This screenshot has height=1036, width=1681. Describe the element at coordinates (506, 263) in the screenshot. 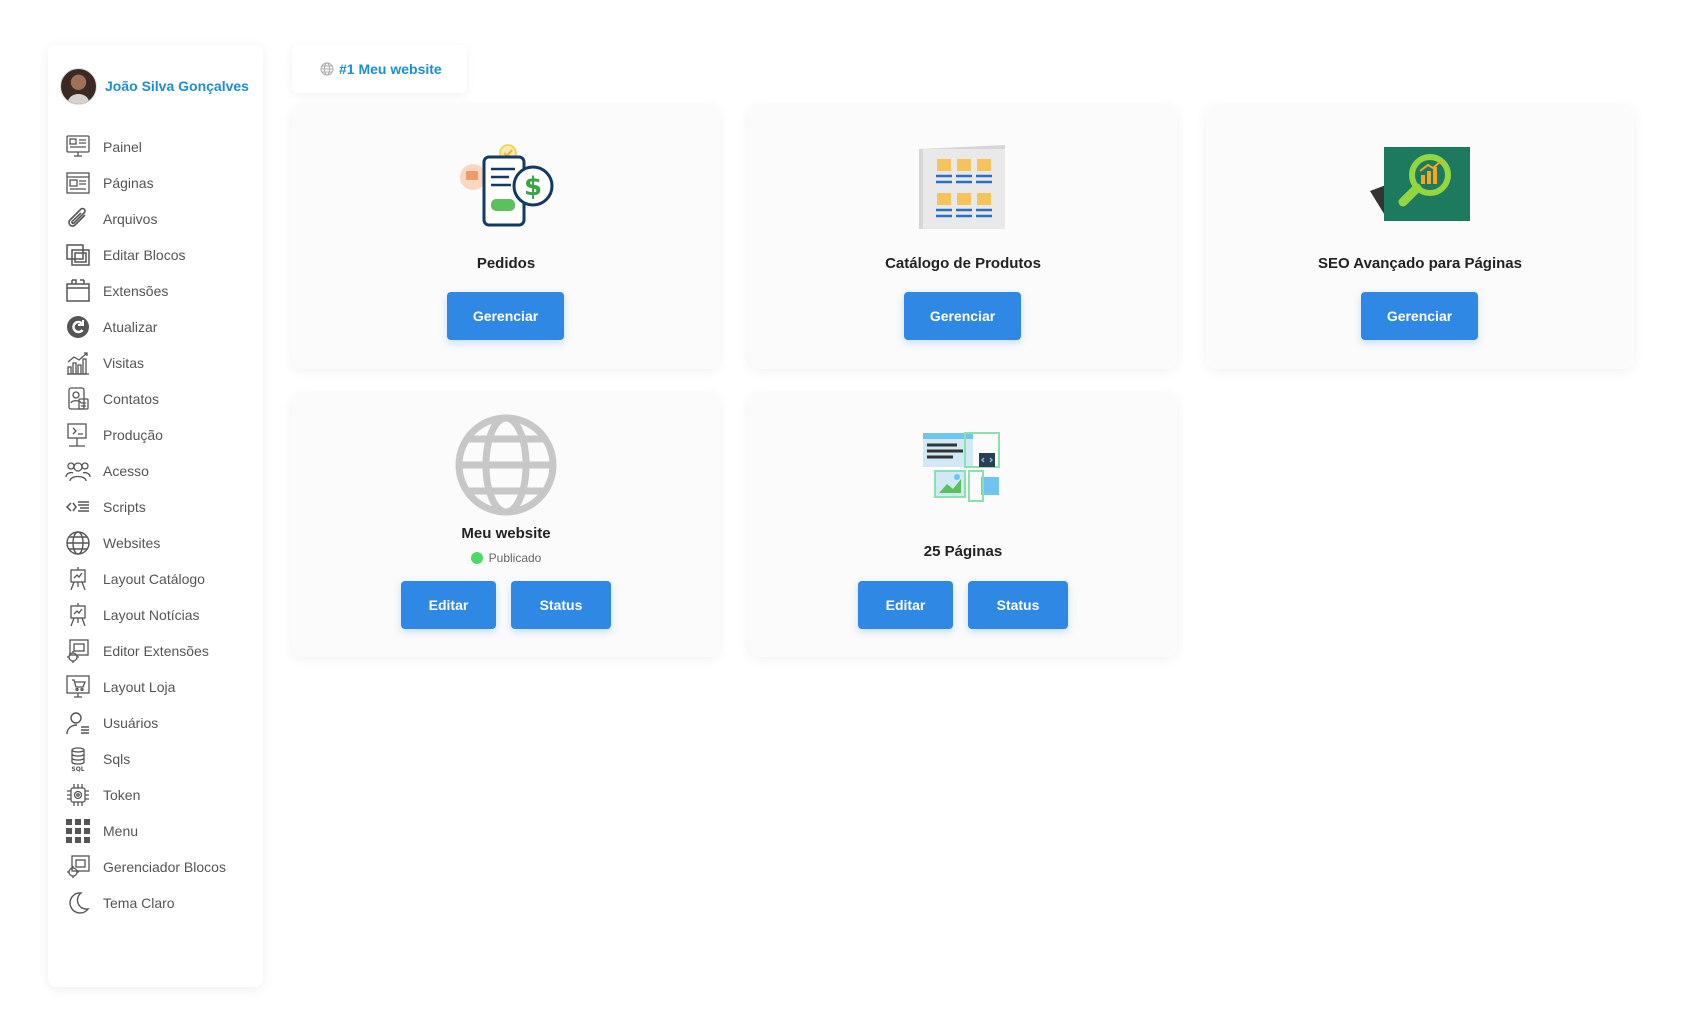

I see `card-title: Pedidos` at that location.